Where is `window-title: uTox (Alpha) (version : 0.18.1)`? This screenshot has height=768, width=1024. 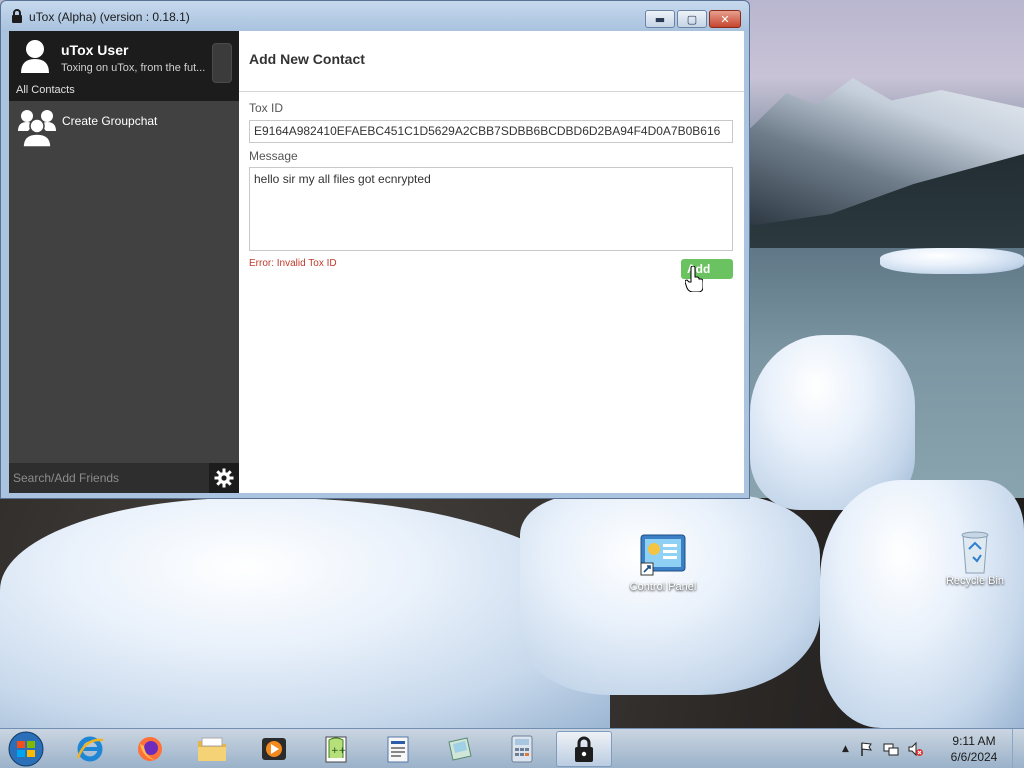 window-title: uTox (Alpha) (version : 0.18.1) is located at coordinates (109, 17).